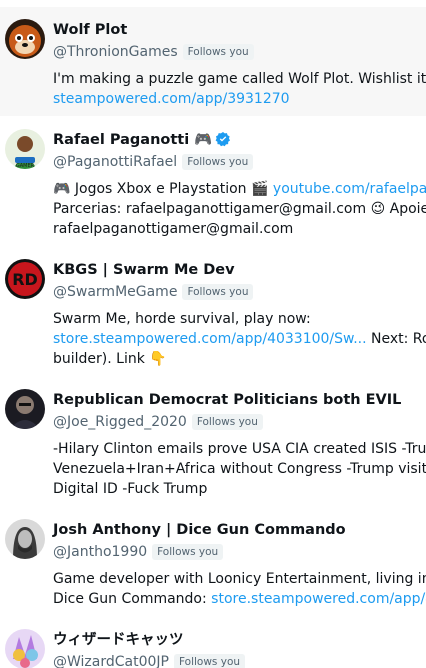 Image resolution: width=426 pixels, height=668 pixels. I want to click on gamer-avatar-icon: GAMER, so click(25, 149).